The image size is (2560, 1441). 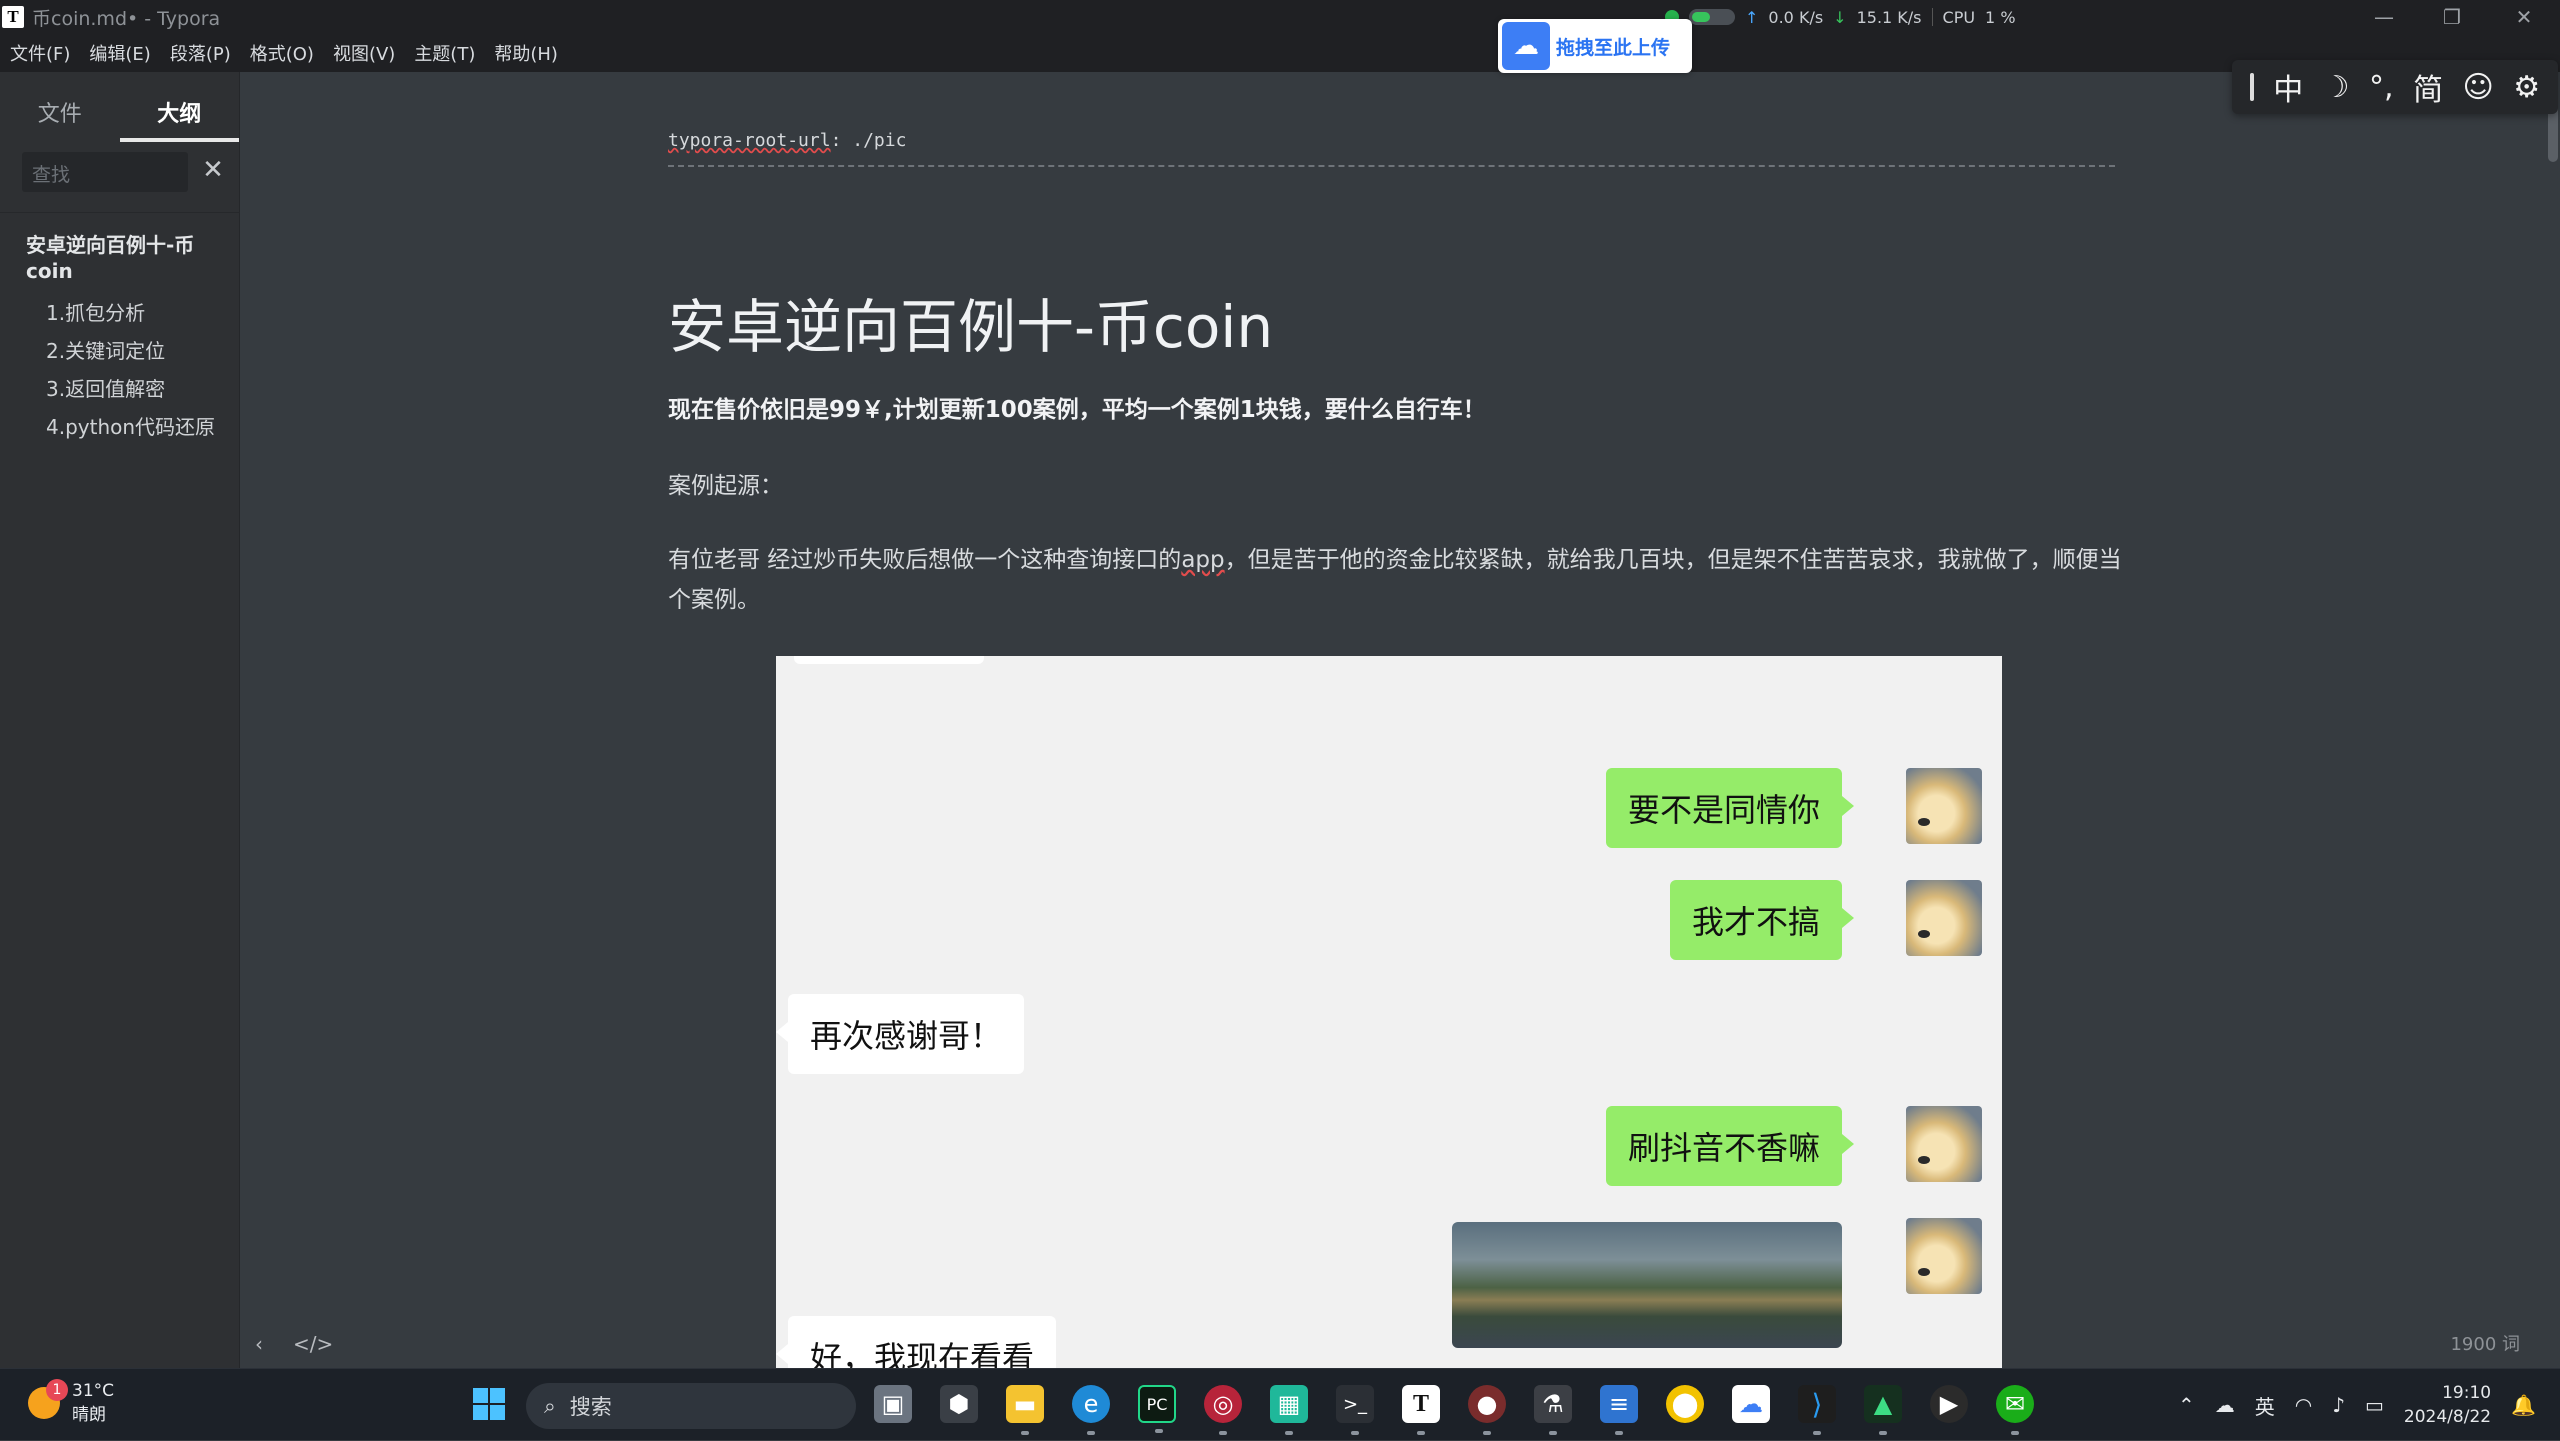 I want to click on outline-item: 3.返回值解密, so click(x=120, y=389).